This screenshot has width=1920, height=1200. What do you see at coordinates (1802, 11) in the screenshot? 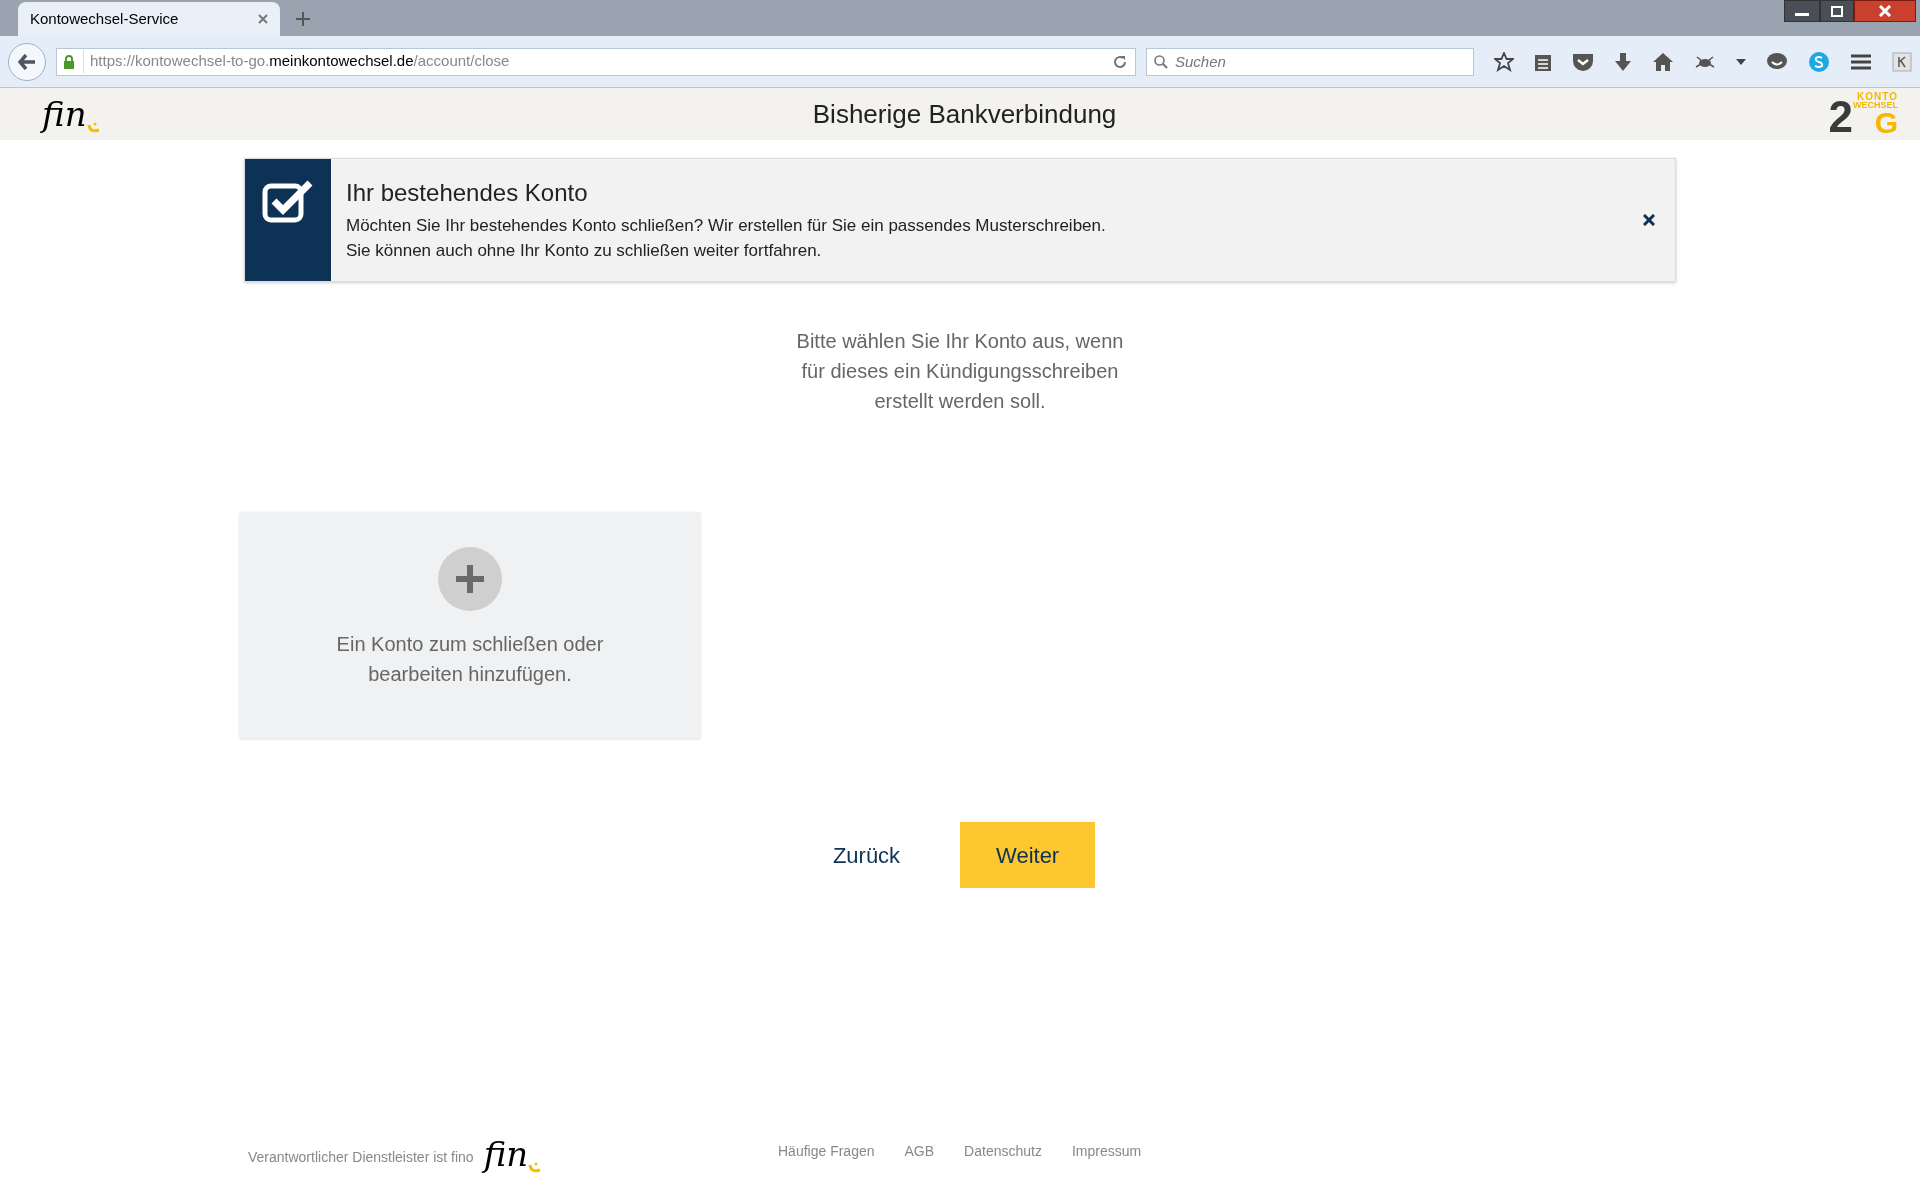
I see `minimize-button` at bounding box center [1802, 11].